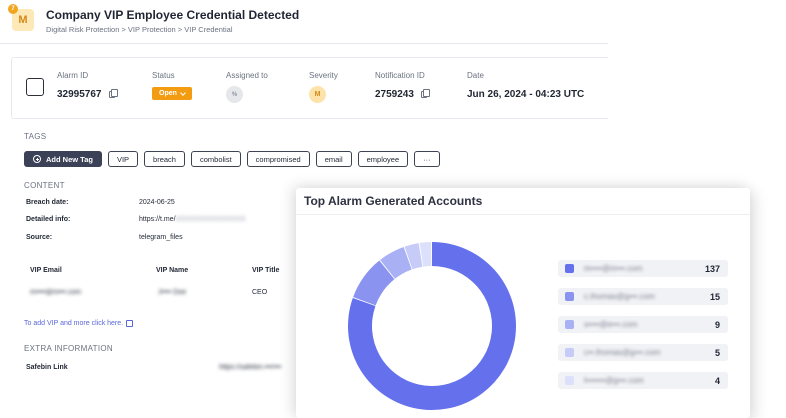 Image resolution: width=786 pixels, height=418 pixels. I want to click on date-field: Date Jun 26, 2024 - 04:23 UTC, so click(525, 85).